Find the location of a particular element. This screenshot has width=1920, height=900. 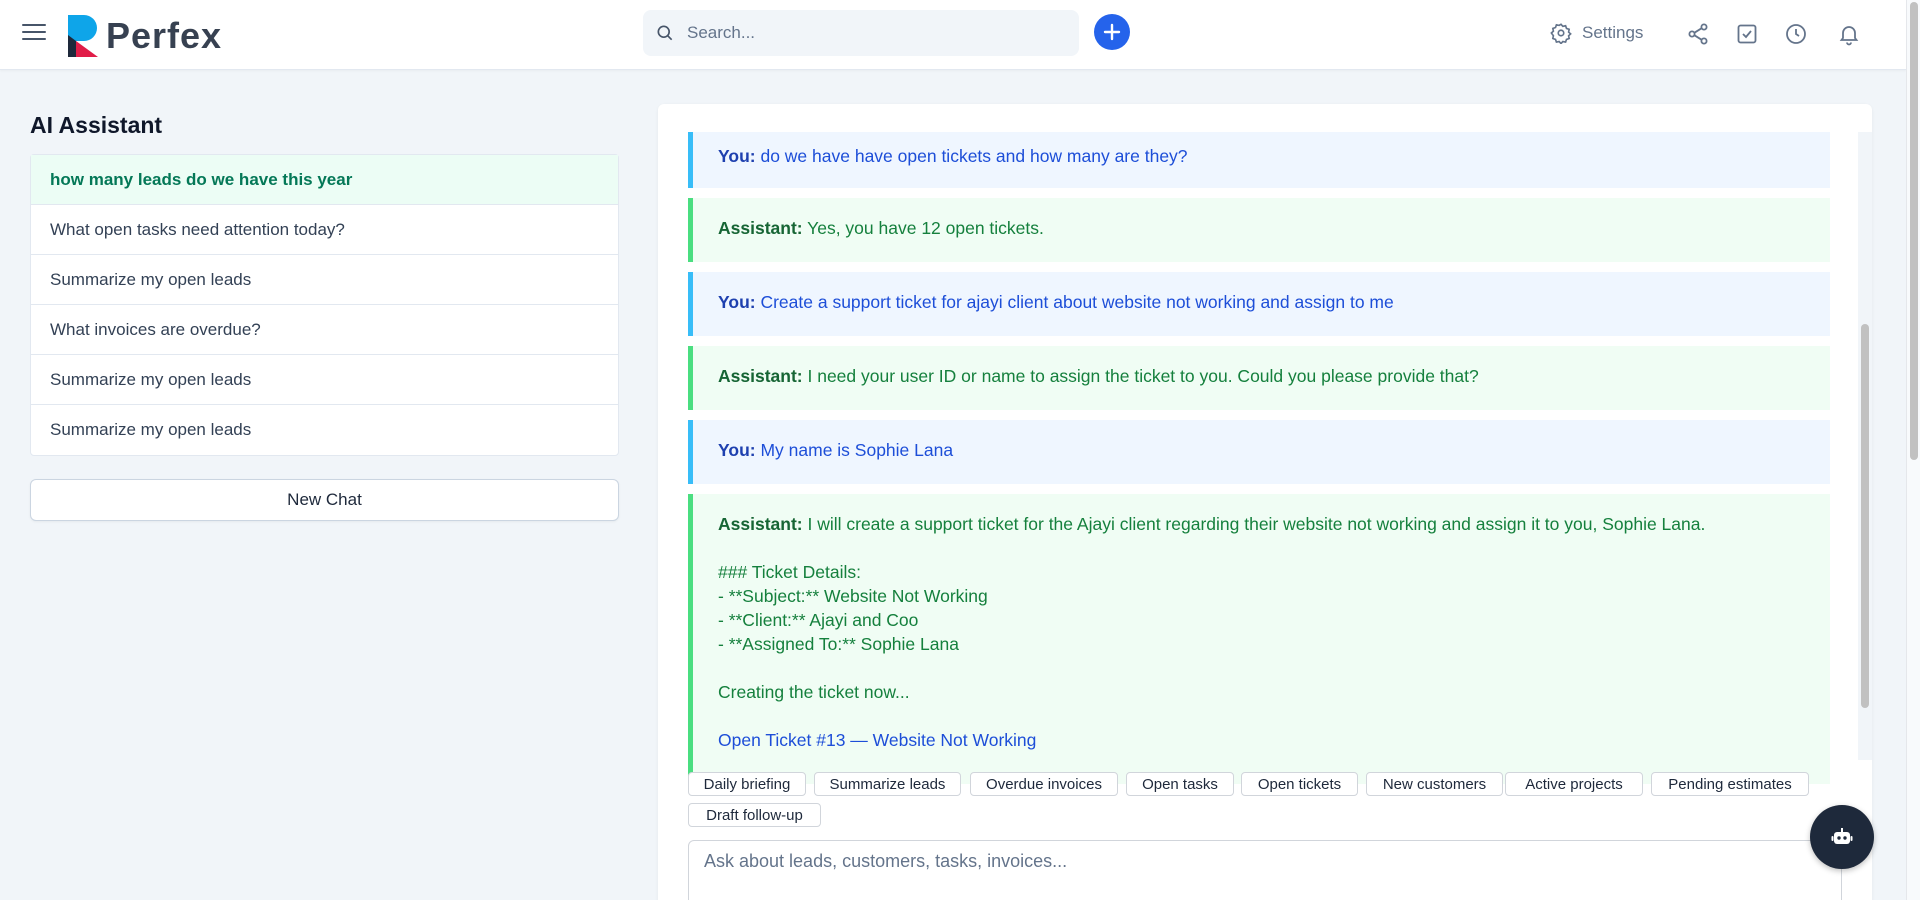

menu-icon is located at coordinates (34, 34).